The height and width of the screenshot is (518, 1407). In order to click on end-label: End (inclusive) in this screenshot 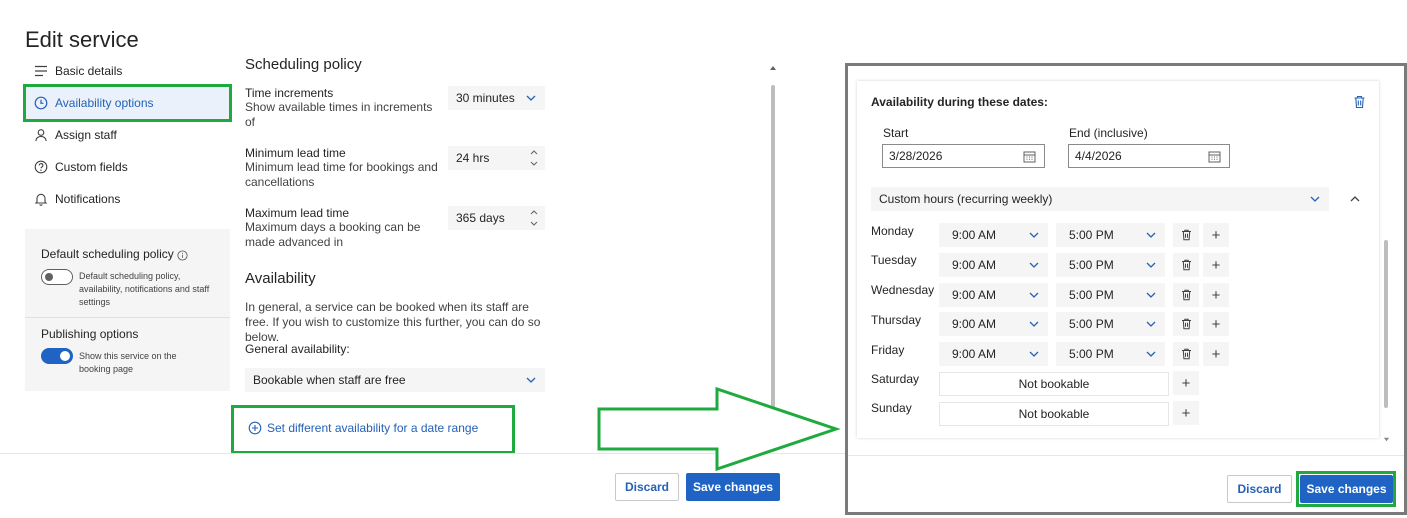, I will do `click(1108, 133)`.